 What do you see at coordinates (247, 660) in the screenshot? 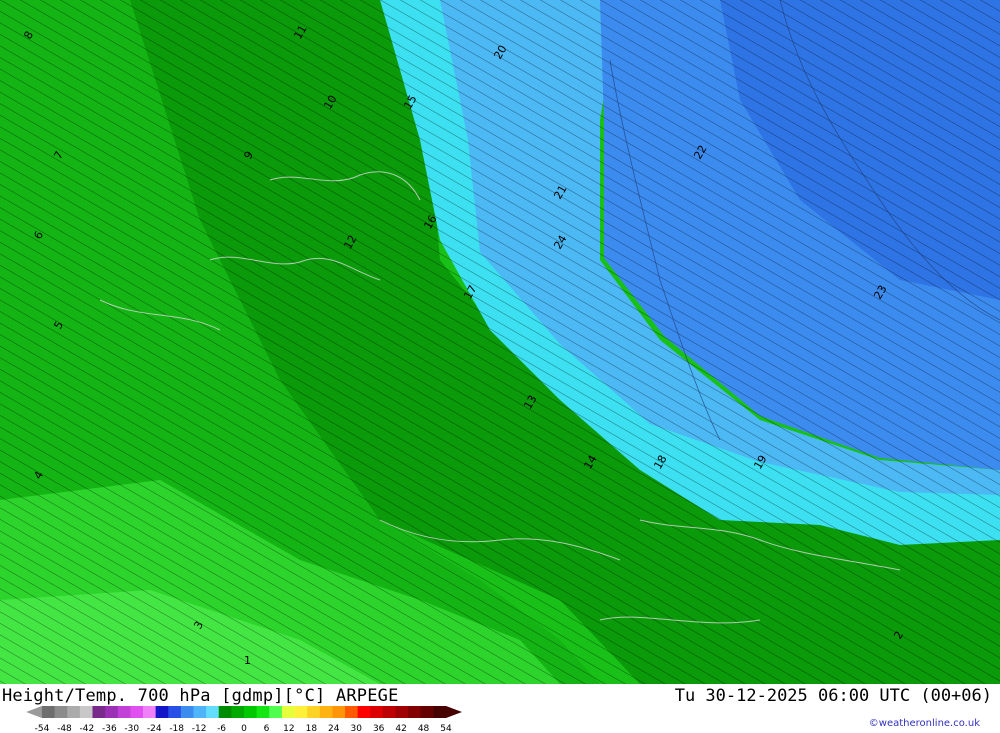
I see `contour-label: 1` at bounding box center [247, 660].